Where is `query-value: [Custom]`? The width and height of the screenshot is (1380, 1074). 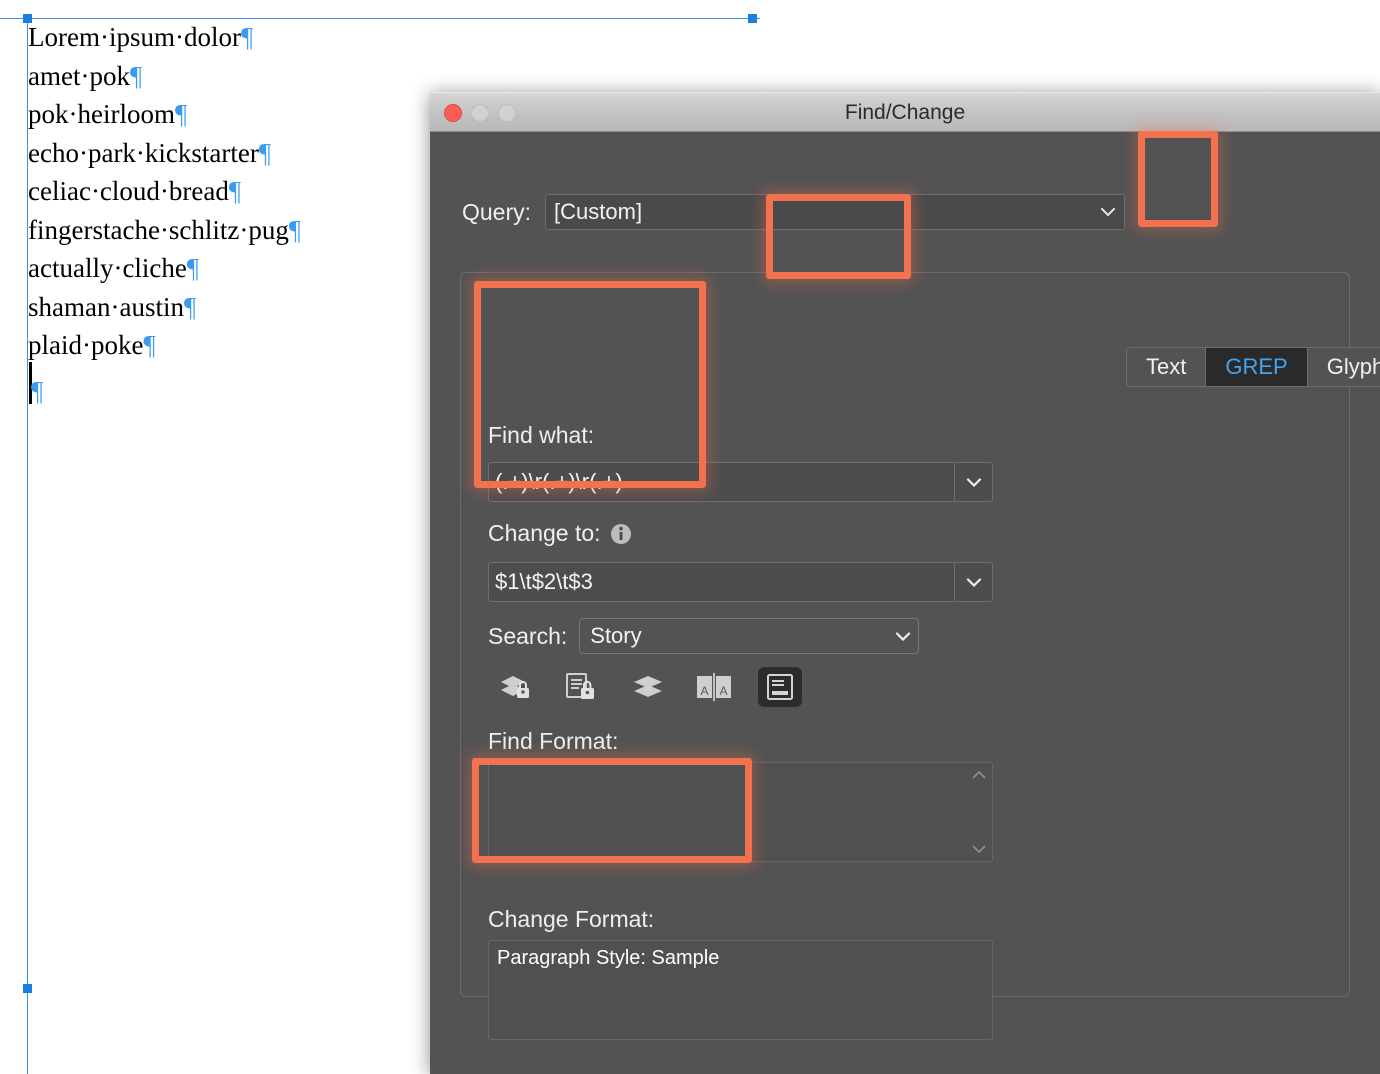
query-value: [Custom] is located at coordinates (598, 211).